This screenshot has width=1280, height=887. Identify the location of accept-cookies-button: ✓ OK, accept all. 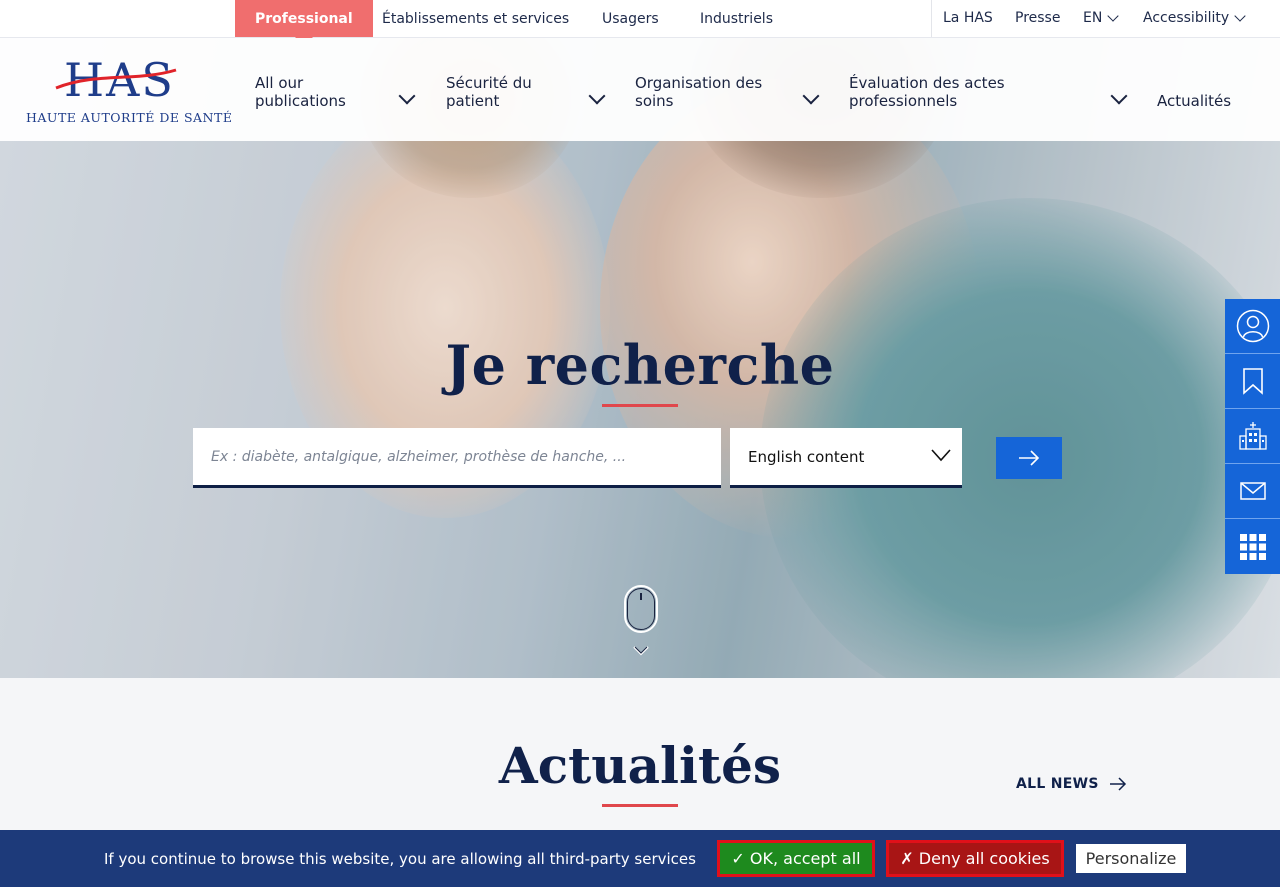
(796, 858).